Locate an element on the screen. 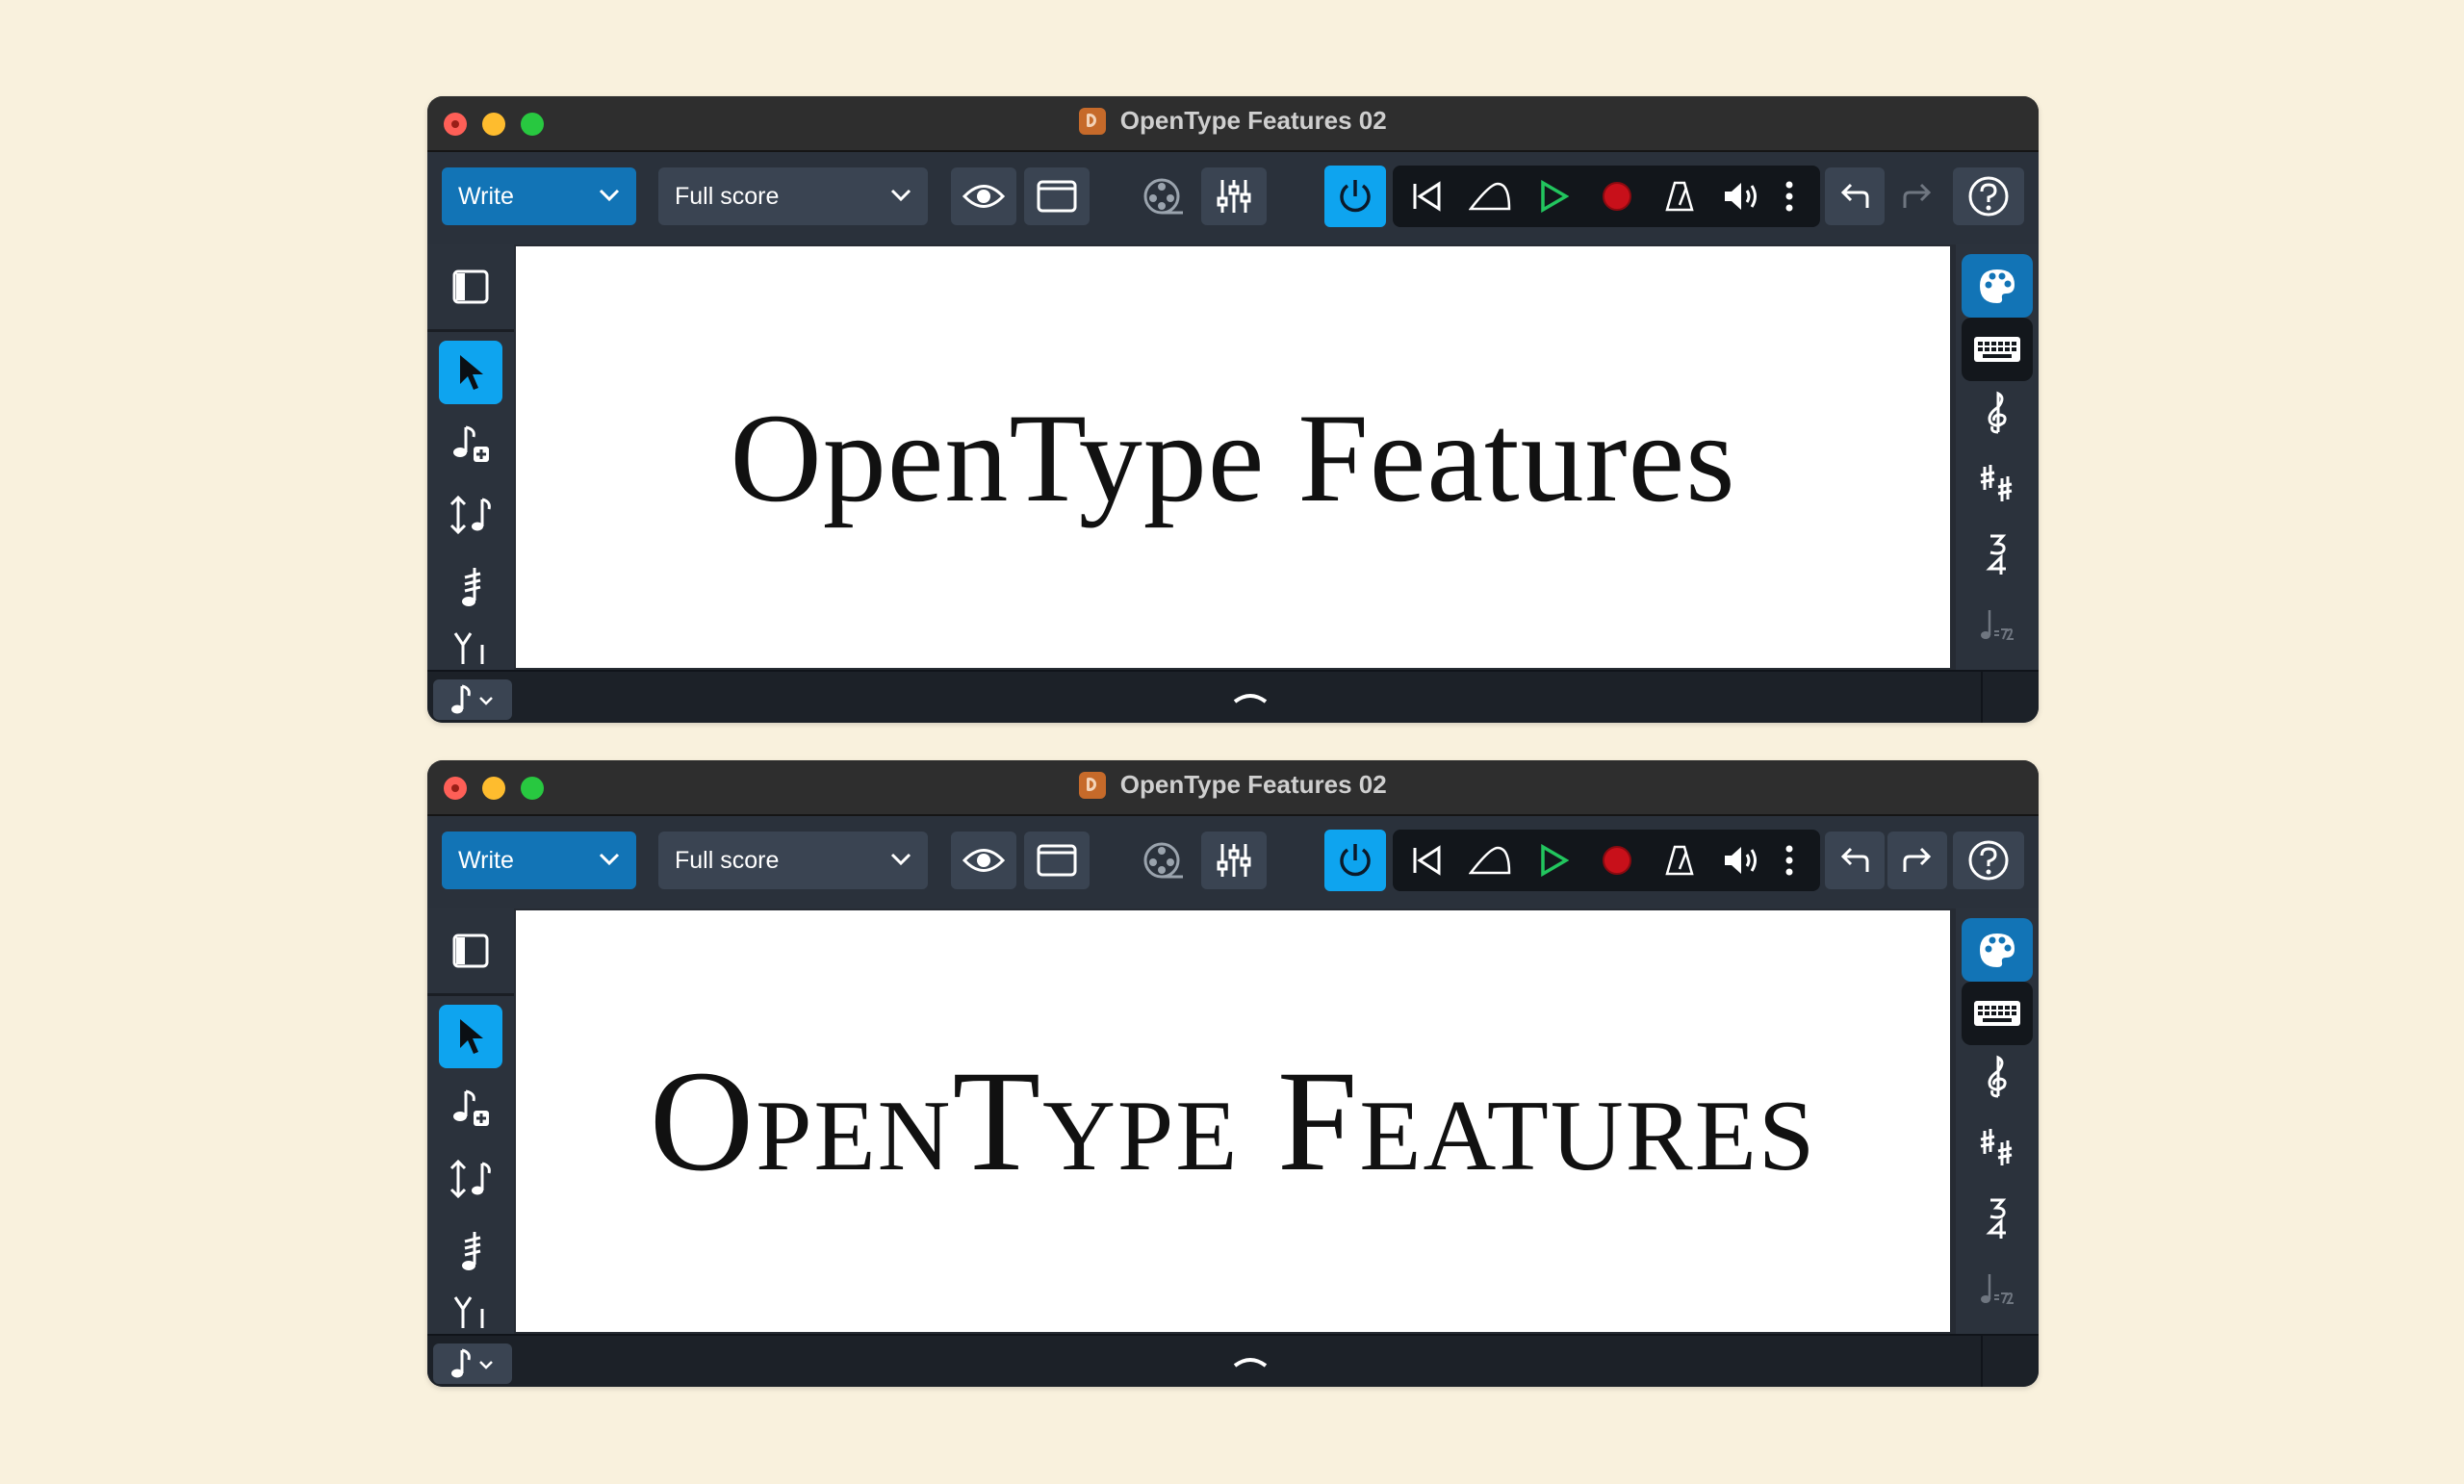 Image resolution: width=2464 pixels, height=1484 pixels. palette-icon is located at coordinates (1997, 286).